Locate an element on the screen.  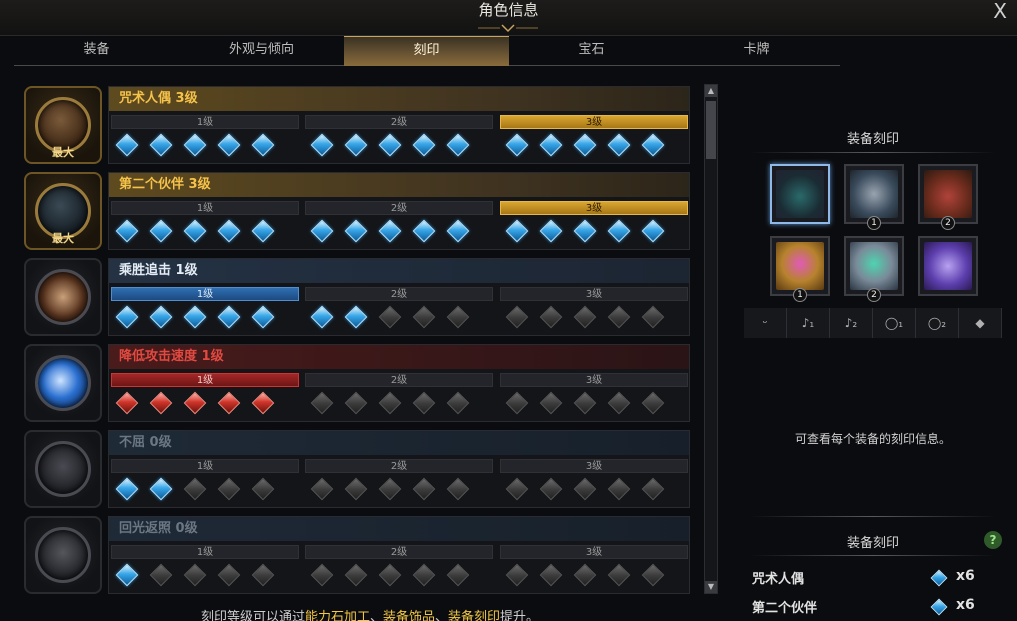
engraving-row: 降低攻击速度 1级 1级 2级 3级 is located at coordinates (358, 385).